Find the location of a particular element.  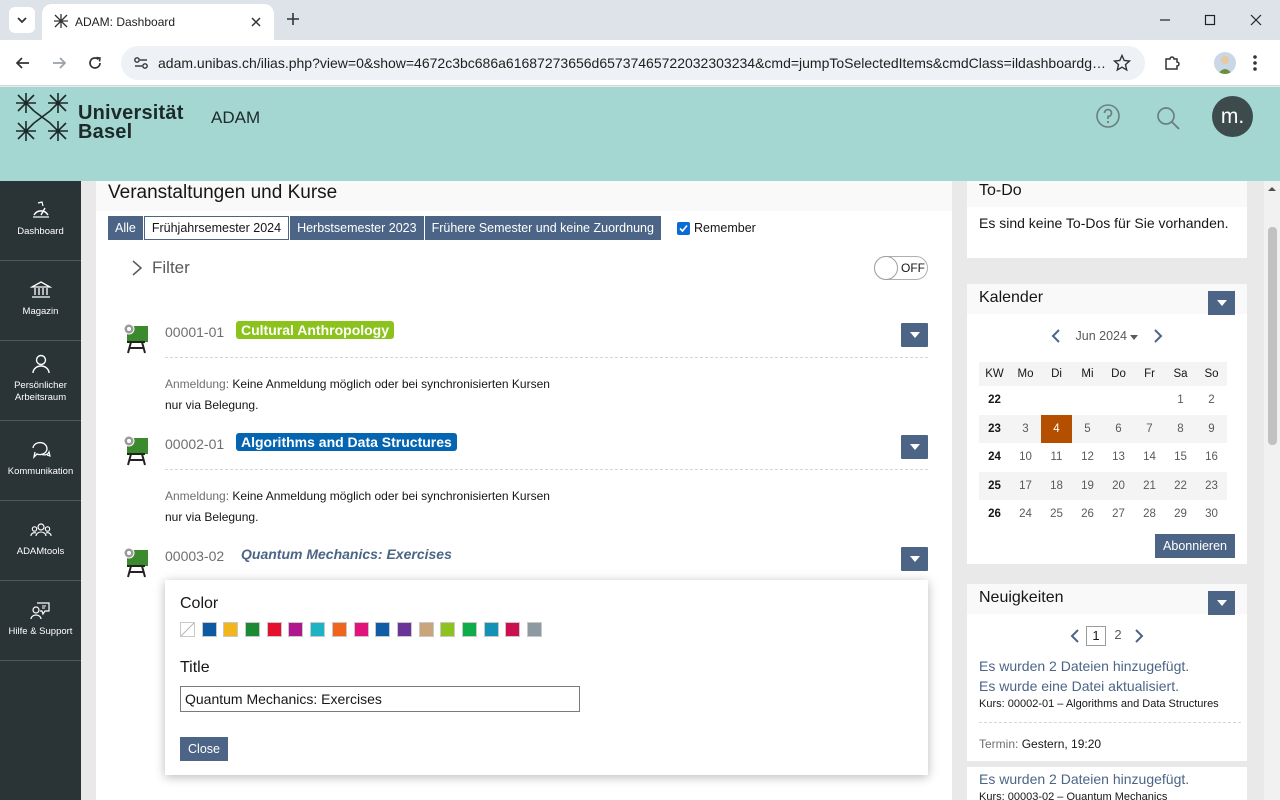

browser-menu-button is located at coordinates (1255, 63).